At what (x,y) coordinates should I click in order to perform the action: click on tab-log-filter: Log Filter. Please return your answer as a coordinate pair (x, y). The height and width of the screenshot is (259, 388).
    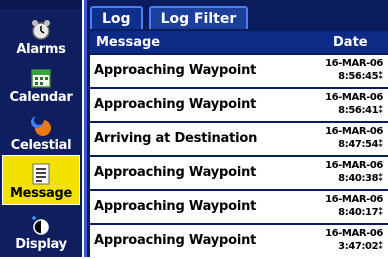
    Looking at the image, I should click on (198, 17).